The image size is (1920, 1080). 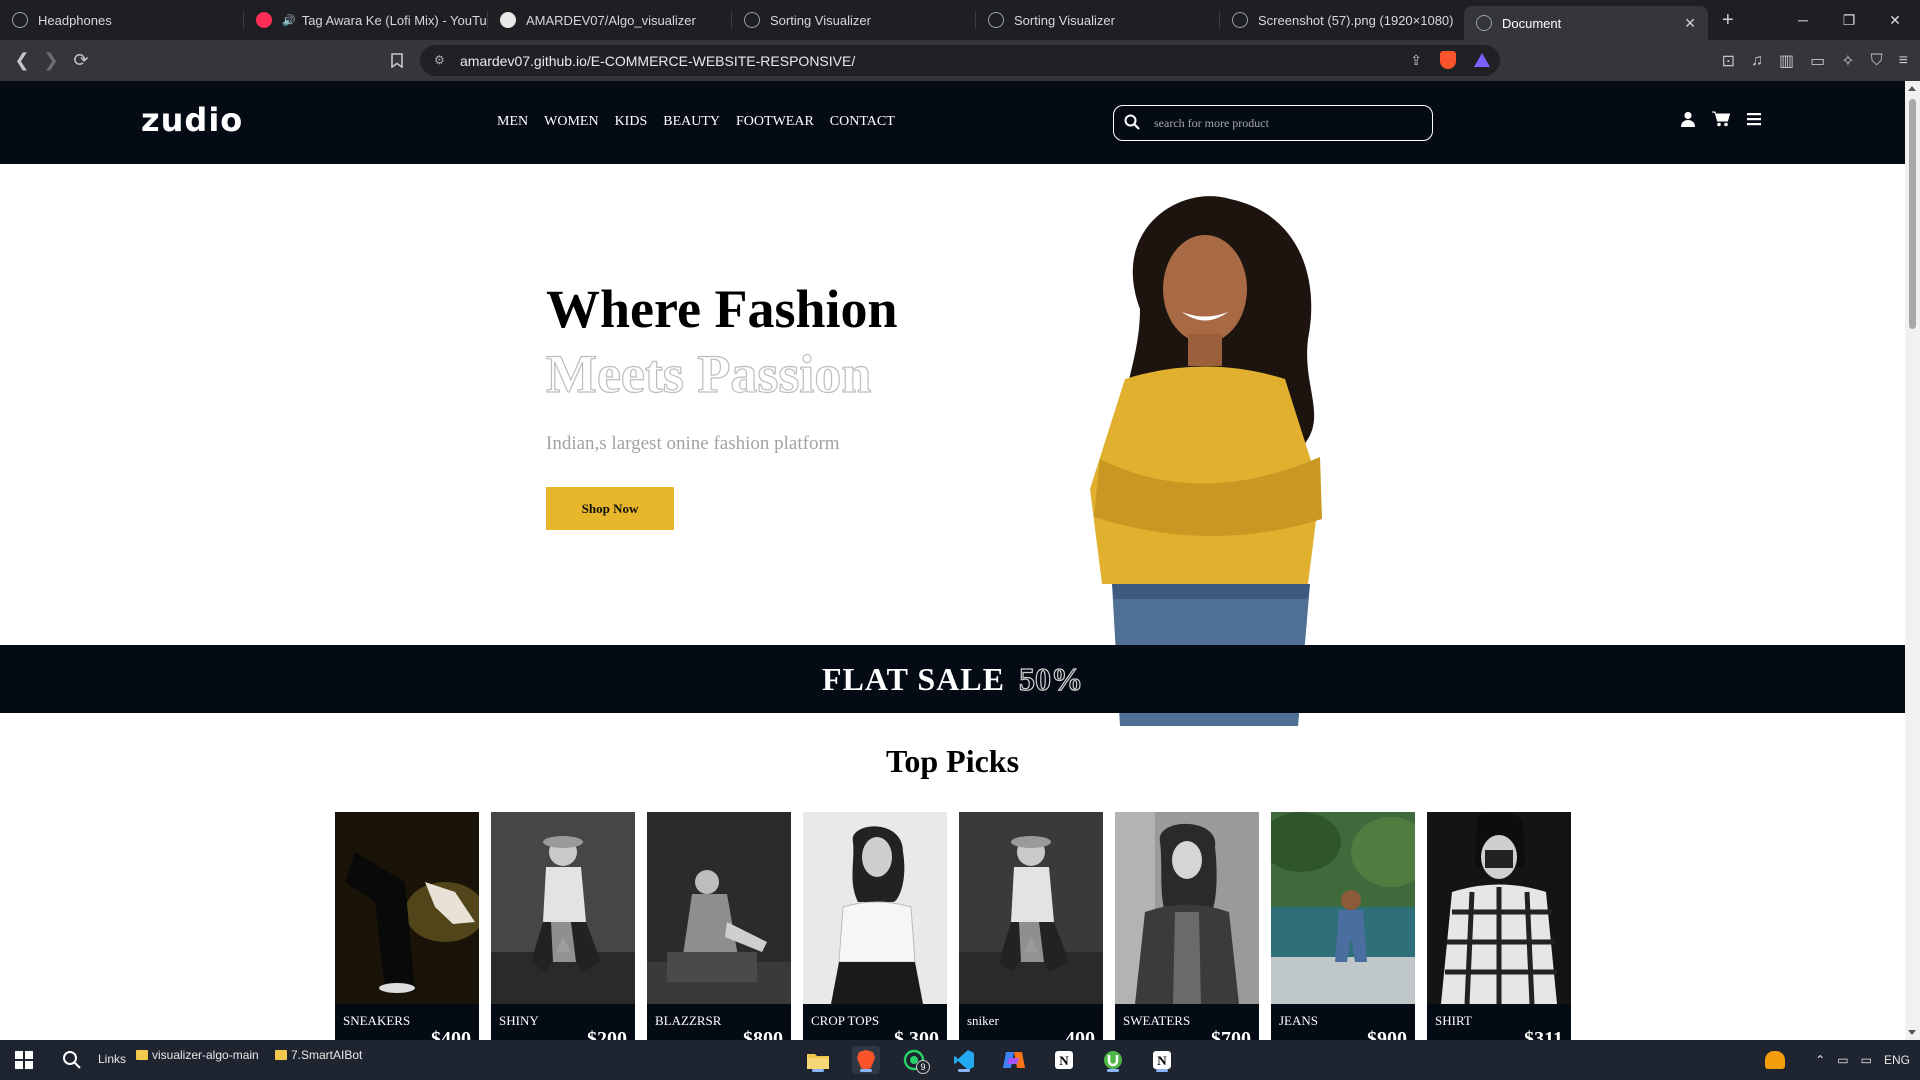 I want to click on tab-sorting-visualizer-2: Sorting Visualizer, so click(x=1098, y=20).